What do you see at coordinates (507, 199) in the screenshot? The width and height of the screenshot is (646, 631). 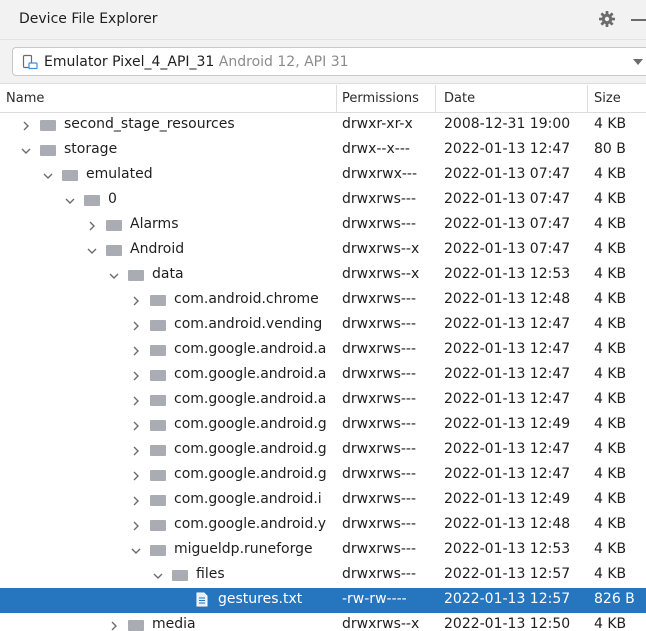 I see `date-cell: 2022-01-13 07:47` at bounding box center [507, 199].